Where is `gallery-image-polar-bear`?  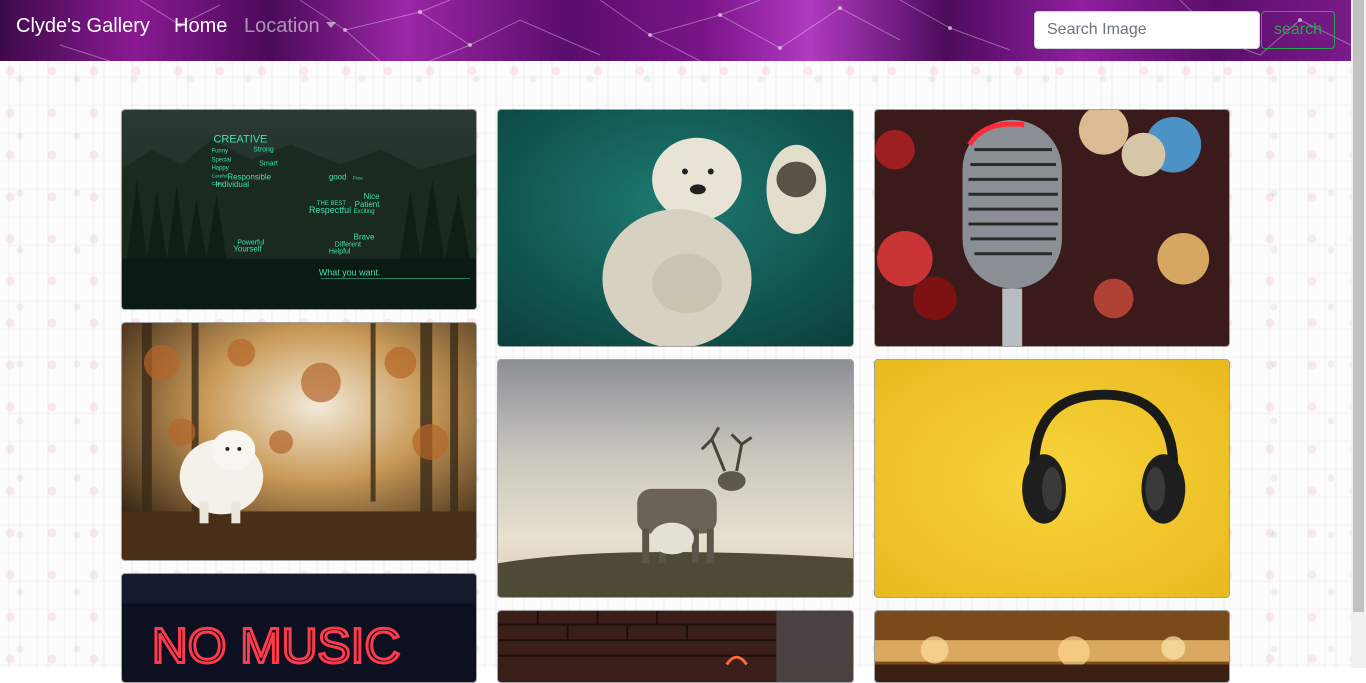 gallery-image-polar-bear is located at coordinates (675, 228).